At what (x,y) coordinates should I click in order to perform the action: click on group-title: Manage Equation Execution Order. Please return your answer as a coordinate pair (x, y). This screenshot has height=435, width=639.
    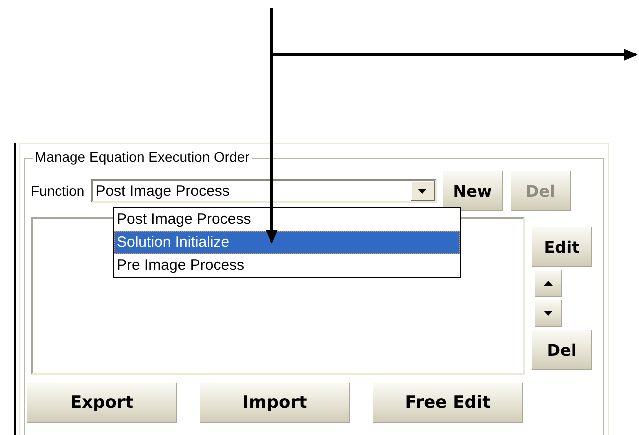
    Looking at the image, I should click on (142, 157).